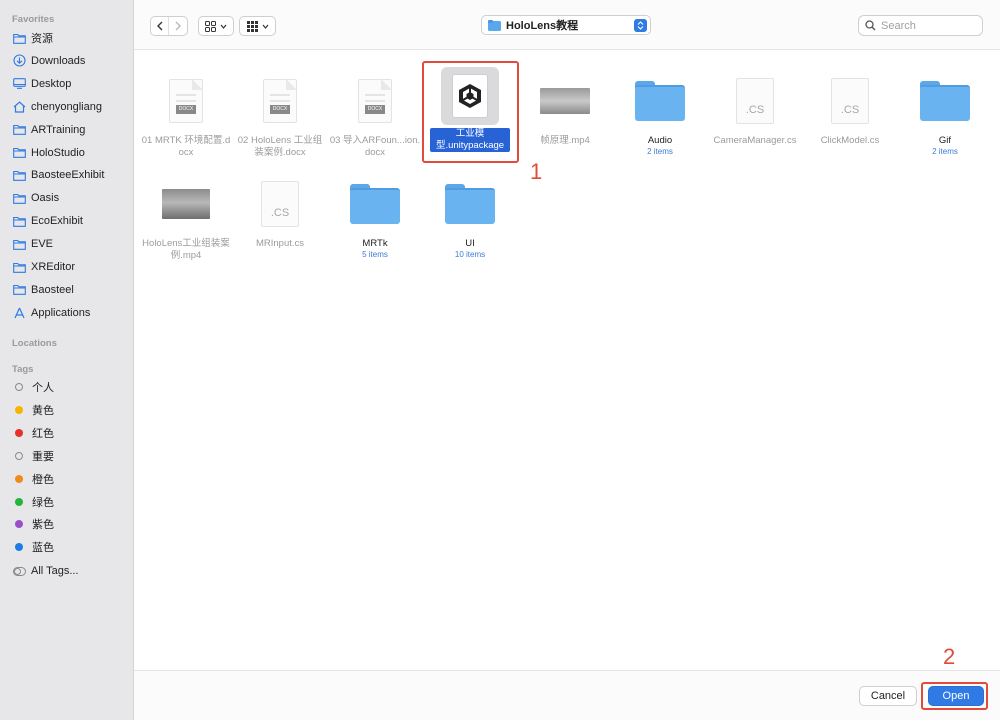  I want to click on folder-item-count: 10 items, so click(470, 254).